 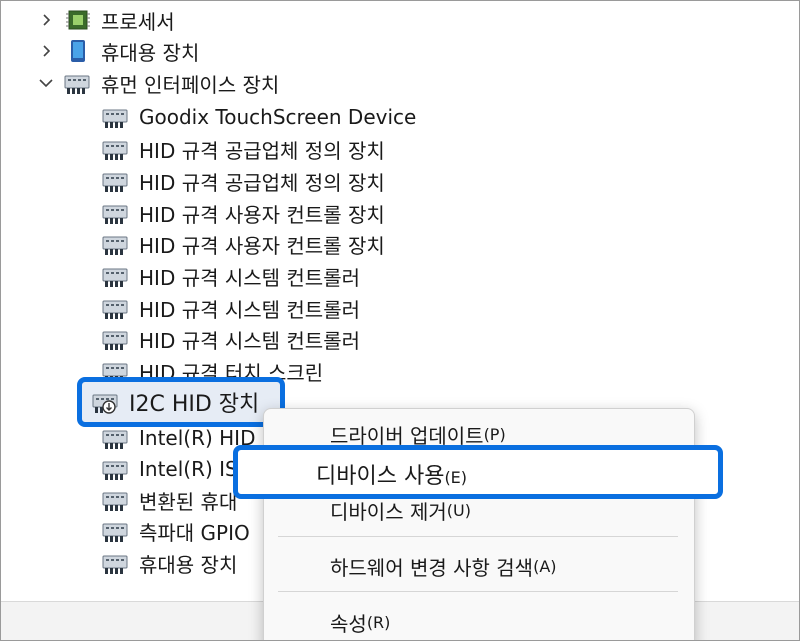 I want to click on chevron-down-icon, so click(x=46, y=83).